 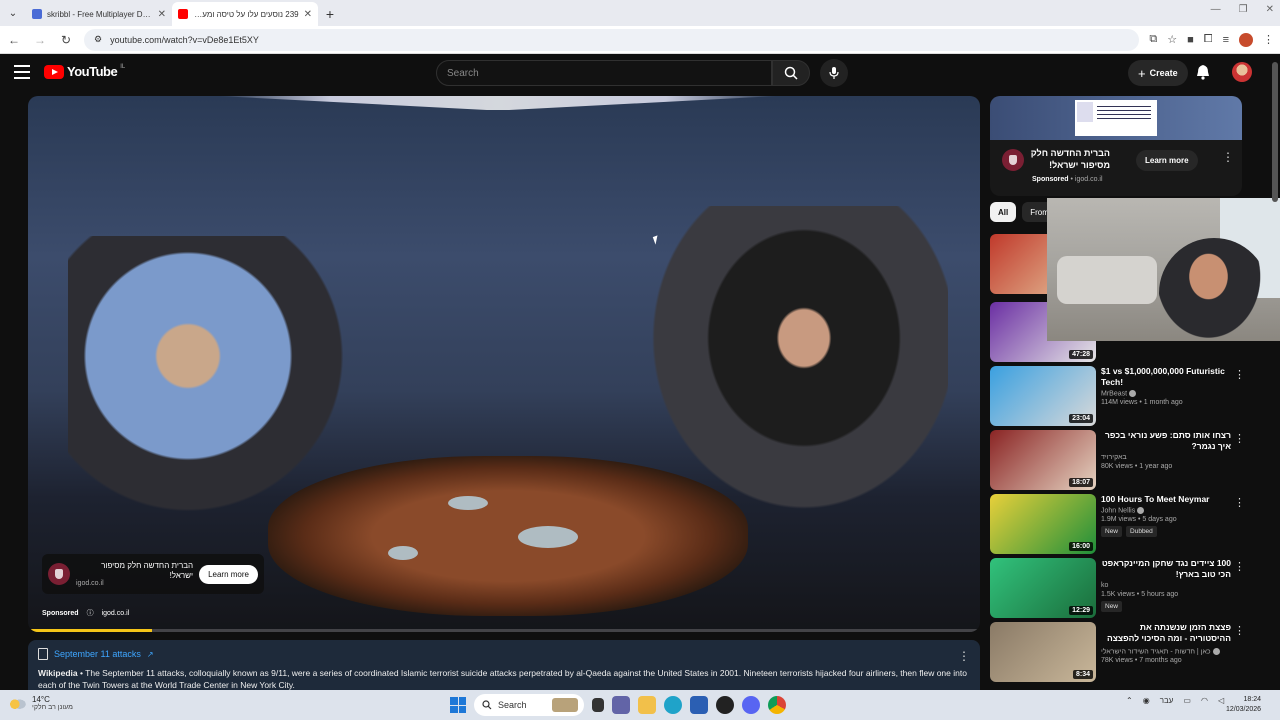 What do you see at coordinates (725, 705) in the screenshot?
I see `app-icon` at bounding box center [725, 705].